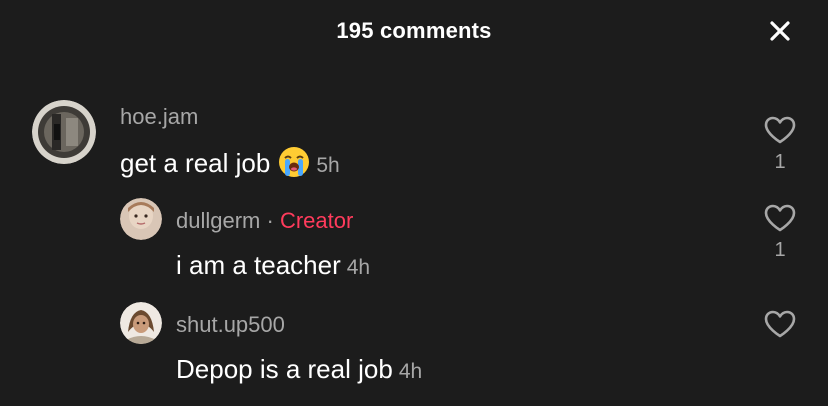  Describe the element at coordinates (141, 323) in the screenshot. I see `avatar` at that location.